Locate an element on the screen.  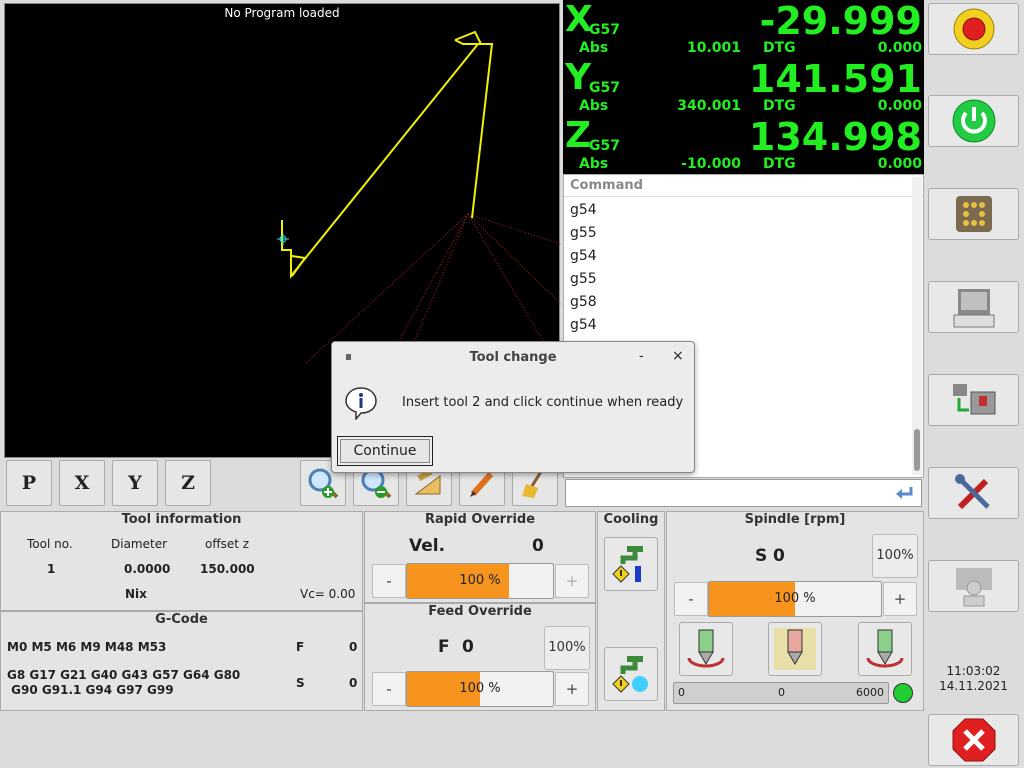
view-z-button: Z is located at coordinates (188, 483).